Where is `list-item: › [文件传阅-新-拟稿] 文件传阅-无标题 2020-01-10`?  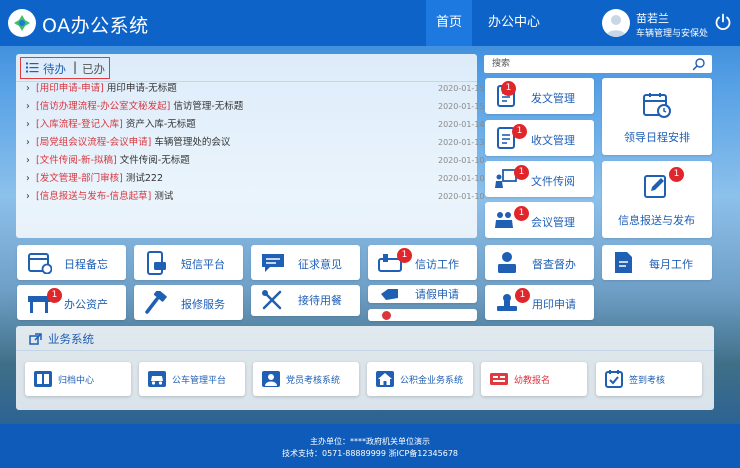 list-item: › [文件传阅-新-拟稿] 文件传阅-无标题 2020-01-10 is located at coordinates (255, 161).